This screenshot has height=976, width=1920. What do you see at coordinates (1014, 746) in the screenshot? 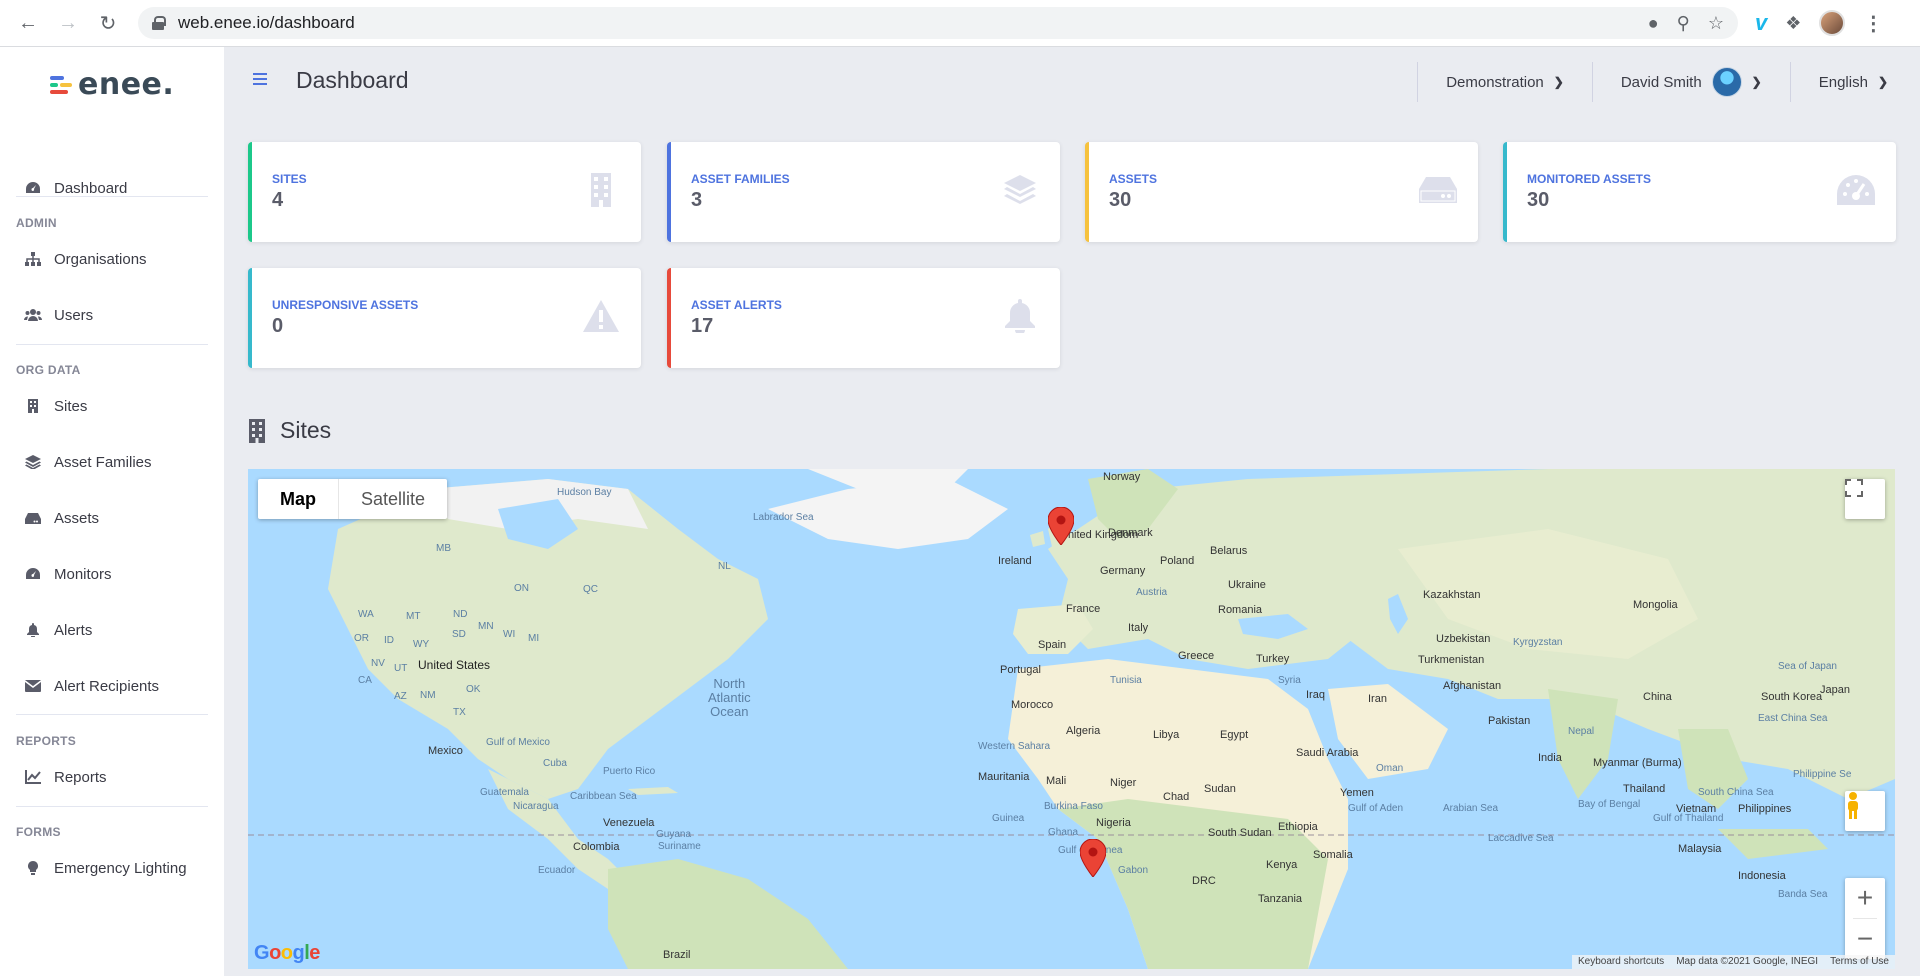
I see `map-label-western-sahara: Western Sahara` at bounding box center [1014, 746].